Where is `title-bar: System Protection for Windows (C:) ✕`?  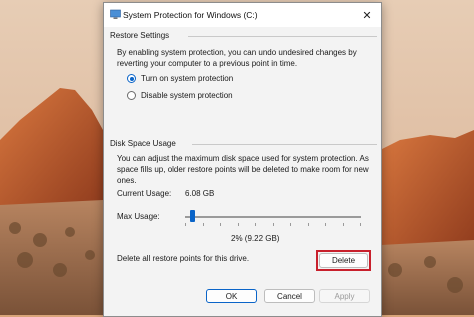
title-bar: System Protection for Windows (C:) ✕ is located at coordinates (242, 15).